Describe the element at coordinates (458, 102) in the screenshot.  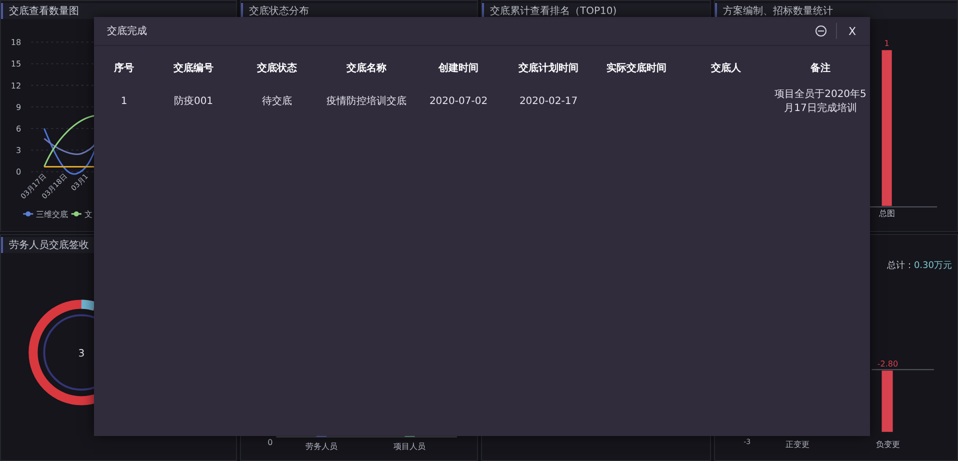
I see `table-cell-text: 2020-07-02` at that location.